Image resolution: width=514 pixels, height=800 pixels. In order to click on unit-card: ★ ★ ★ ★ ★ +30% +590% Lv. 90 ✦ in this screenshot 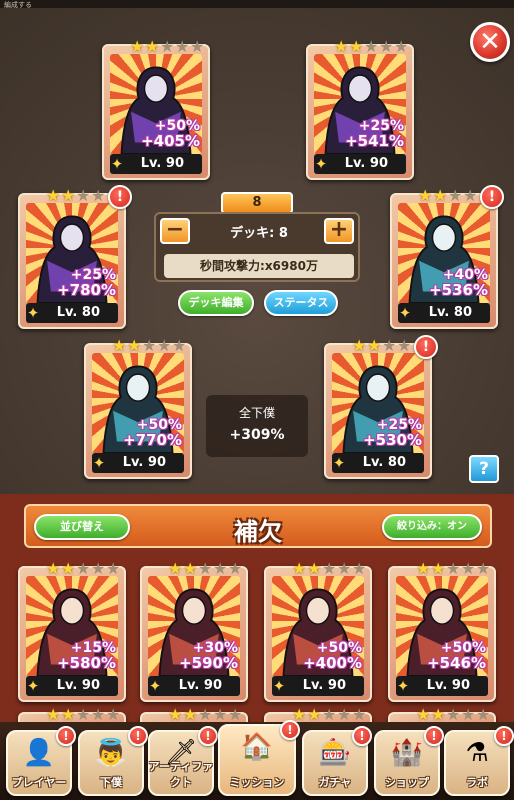, I will do `click(194, 631)`.